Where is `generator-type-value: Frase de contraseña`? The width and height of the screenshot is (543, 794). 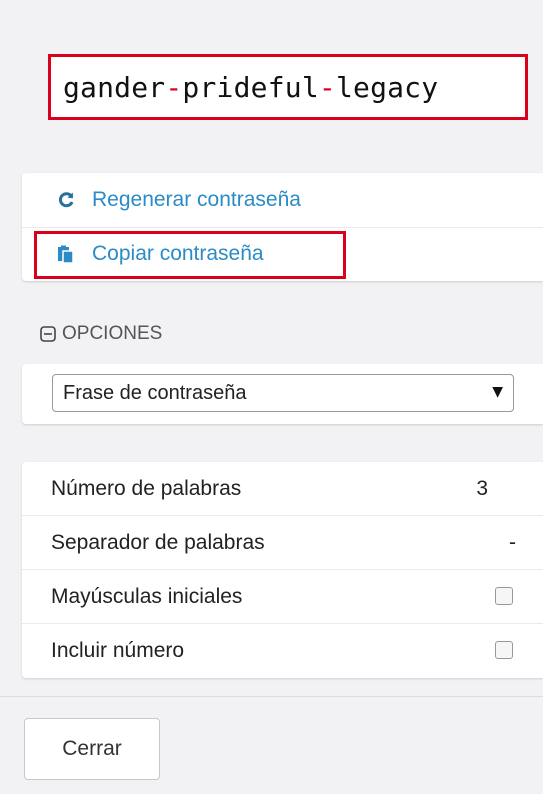 generator-type-value: Frase de contraseña is located at coordinates (155, 392).